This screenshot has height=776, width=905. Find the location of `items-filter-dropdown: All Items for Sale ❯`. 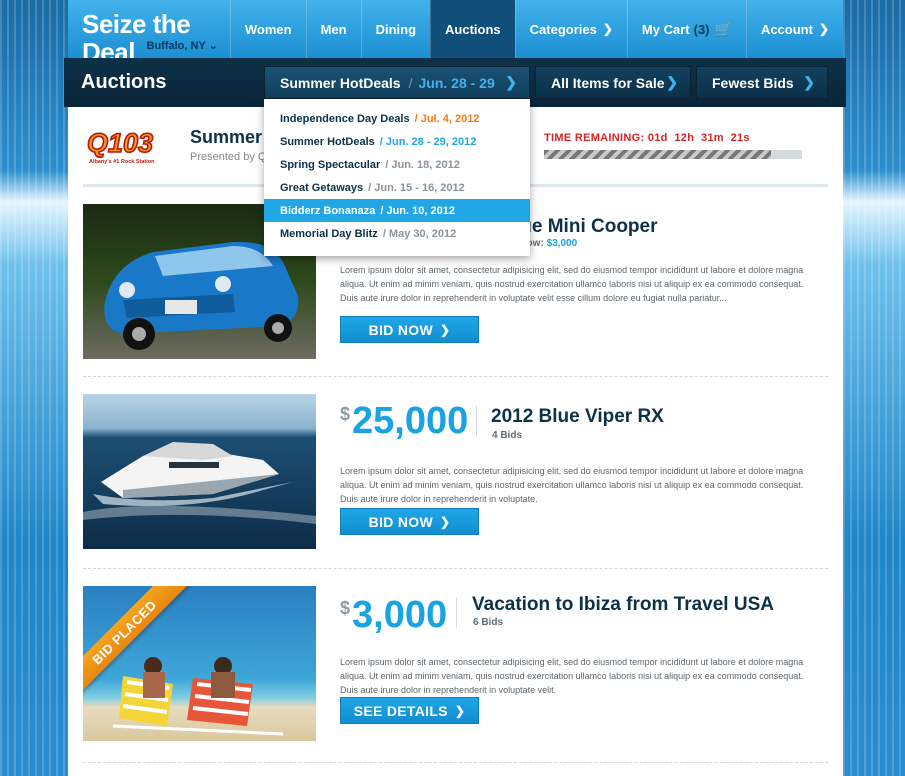

items-filter-dropdown: All Items for Sale ❯ is located at coordinates (613, 82).